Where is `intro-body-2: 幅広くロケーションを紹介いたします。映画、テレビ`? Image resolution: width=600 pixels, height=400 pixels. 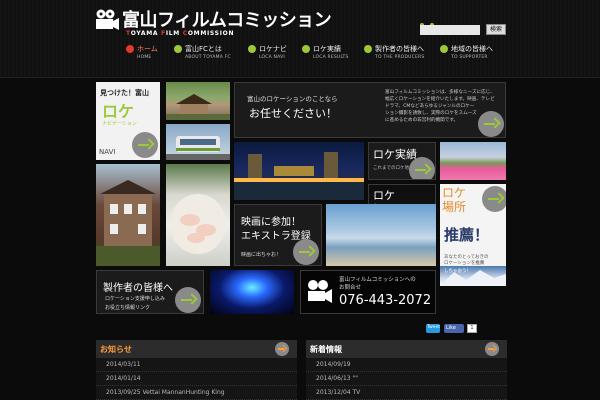 intro-body-2: 幅広くロケーションを紹介いたします。映画、テレビ is located at coordinates (440, 99).